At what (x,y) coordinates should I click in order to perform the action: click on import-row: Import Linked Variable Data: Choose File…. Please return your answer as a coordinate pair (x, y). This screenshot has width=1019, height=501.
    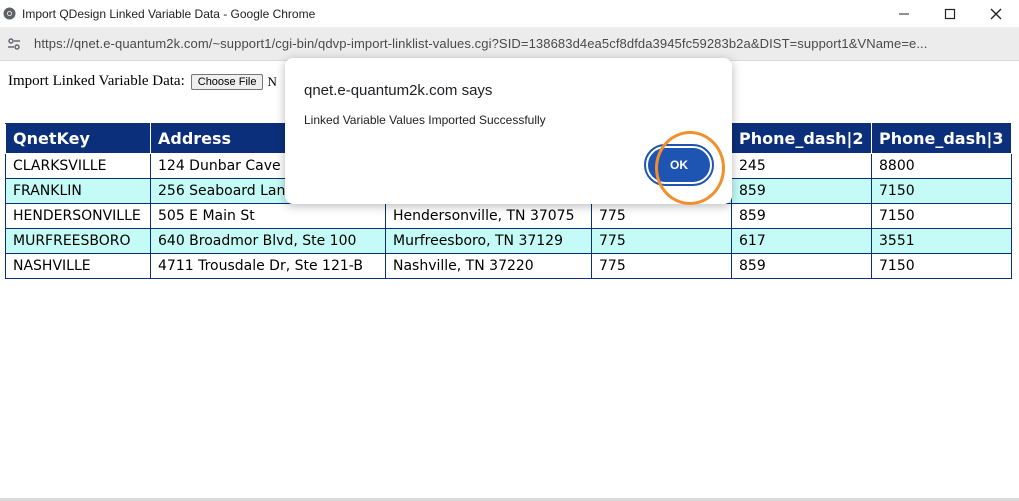
    Looking at the image, I should click on (142, 81).